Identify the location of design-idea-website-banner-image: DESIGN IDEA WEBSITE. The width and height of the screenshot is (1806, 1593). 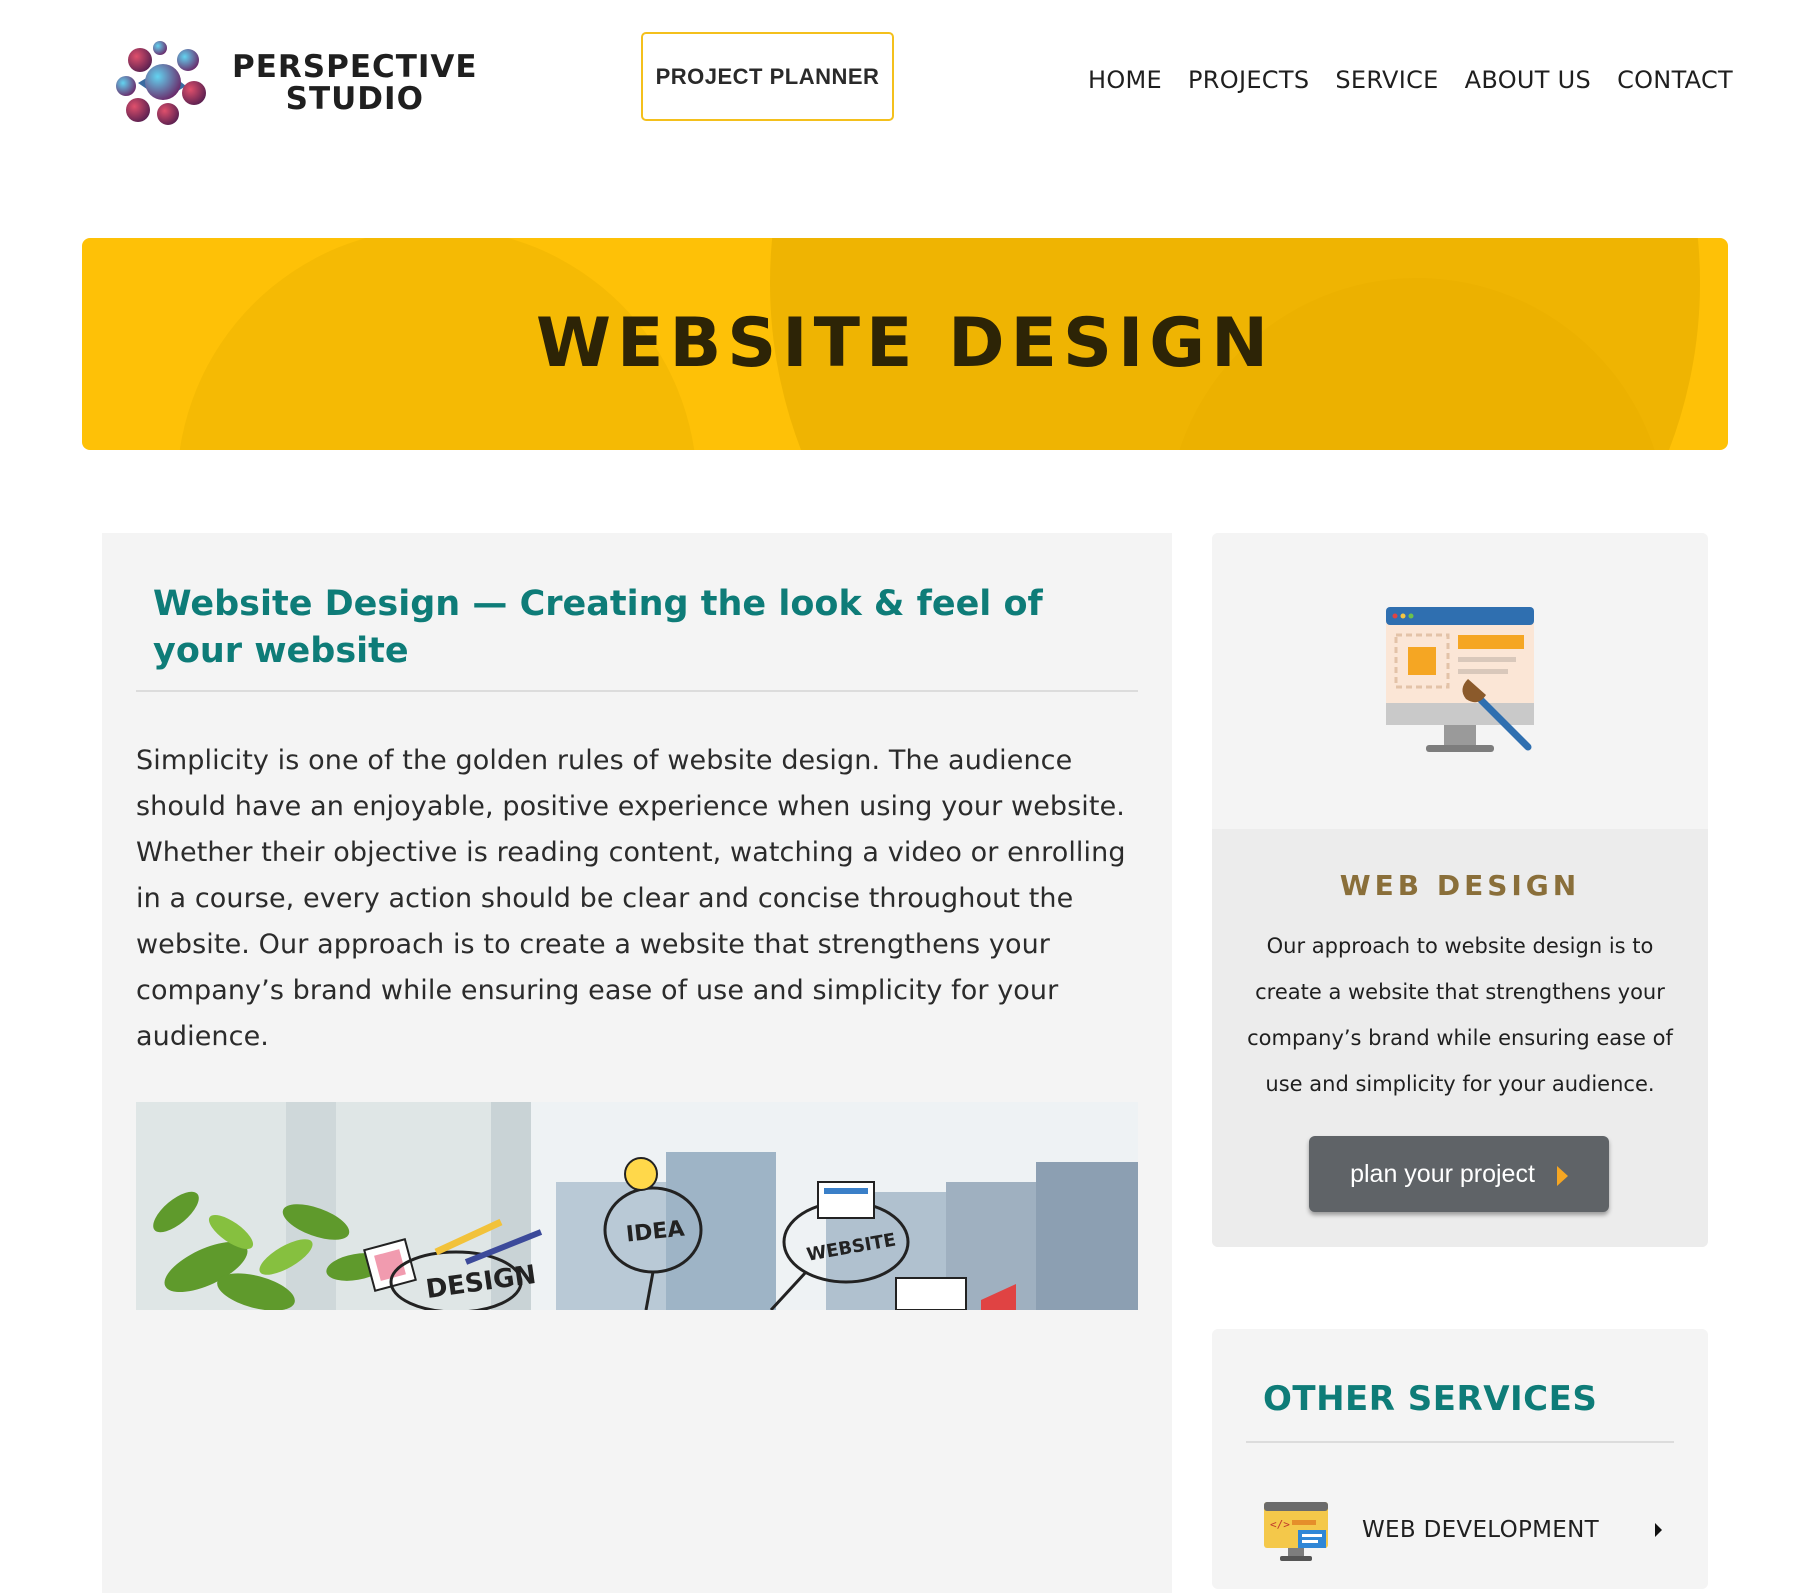
(637, 1206).